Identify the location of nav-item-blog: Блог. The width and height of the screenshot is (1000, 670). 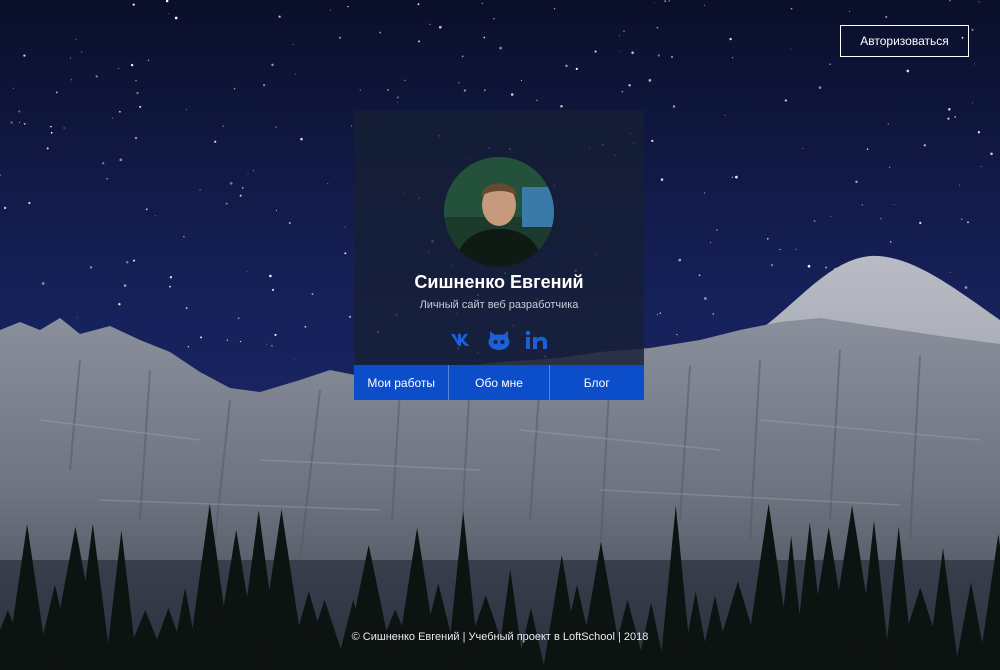
(596, 382).